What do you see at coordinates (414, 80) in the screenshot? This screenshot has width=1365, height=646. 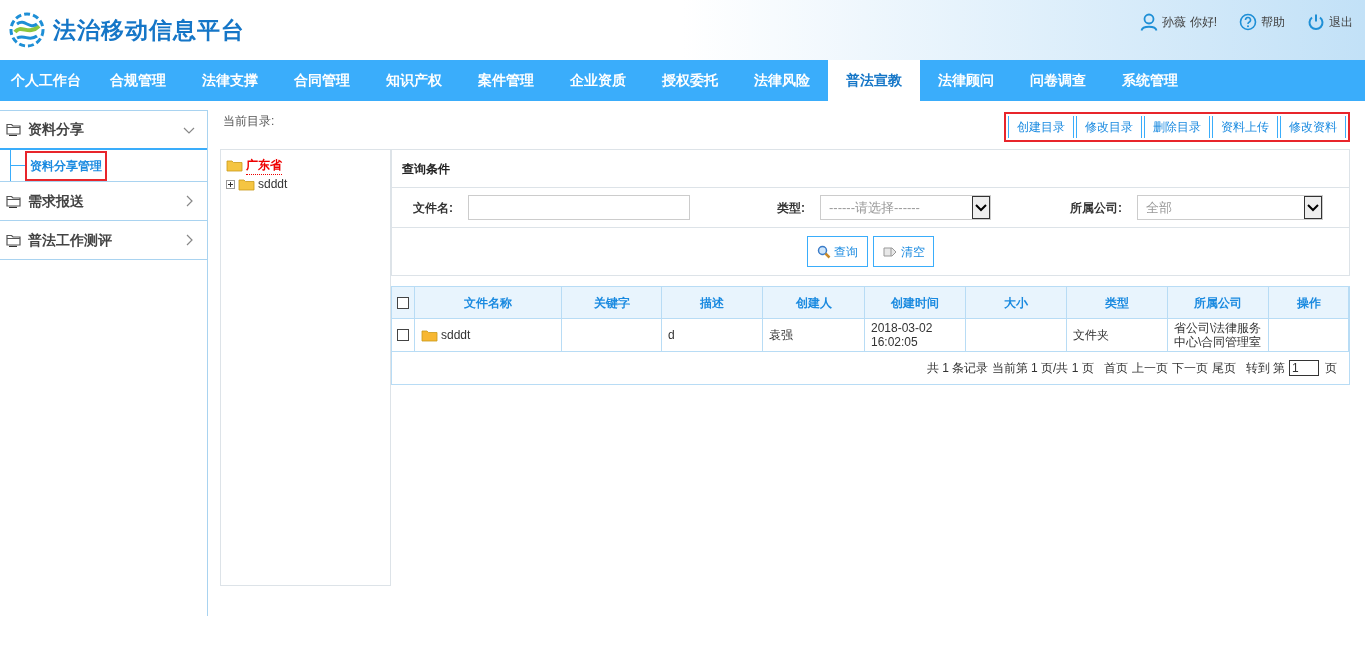 I see `nav-tab: 知识产权` at bounding box center [414, 80].